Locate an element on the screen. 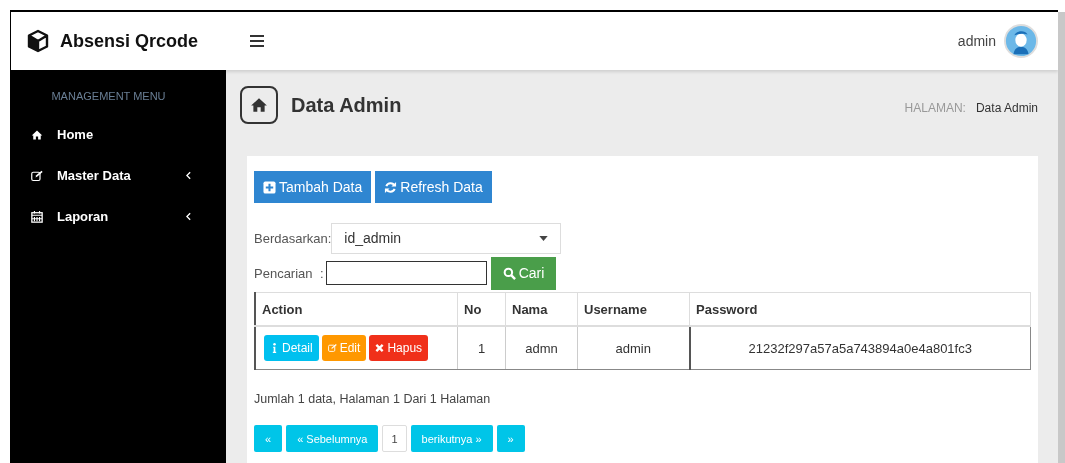 The height and width of the screenshot is (463, 1065). scrollbar is located at coordinates (1061, 237).